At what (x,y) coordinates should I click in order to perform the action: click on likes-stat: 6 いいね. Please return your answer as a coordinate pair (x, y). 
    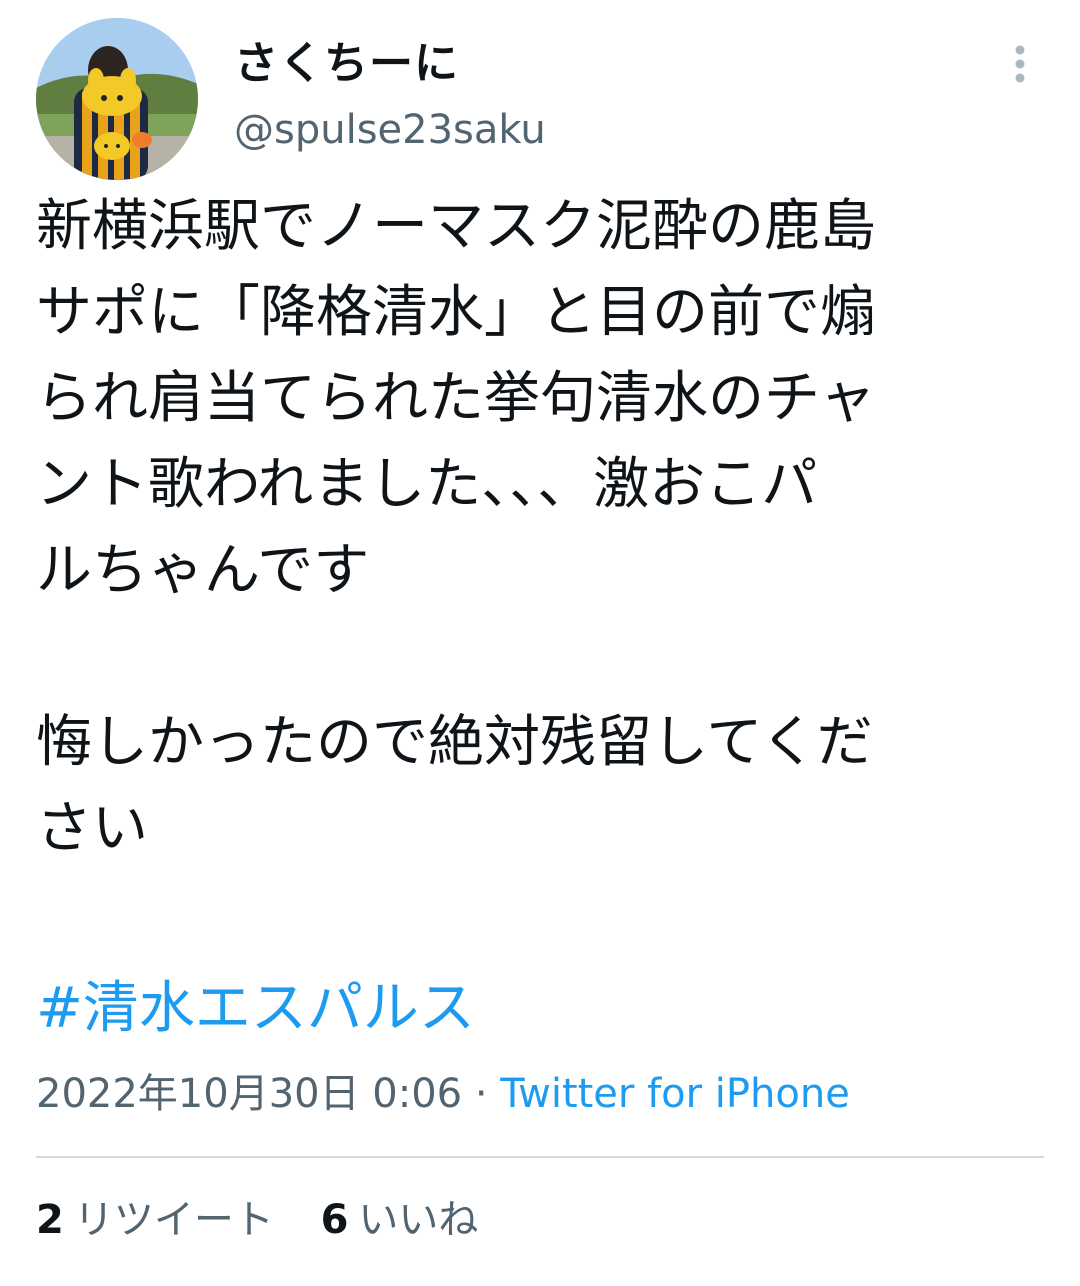
    Looking at the image, I should click on (400, 1220).